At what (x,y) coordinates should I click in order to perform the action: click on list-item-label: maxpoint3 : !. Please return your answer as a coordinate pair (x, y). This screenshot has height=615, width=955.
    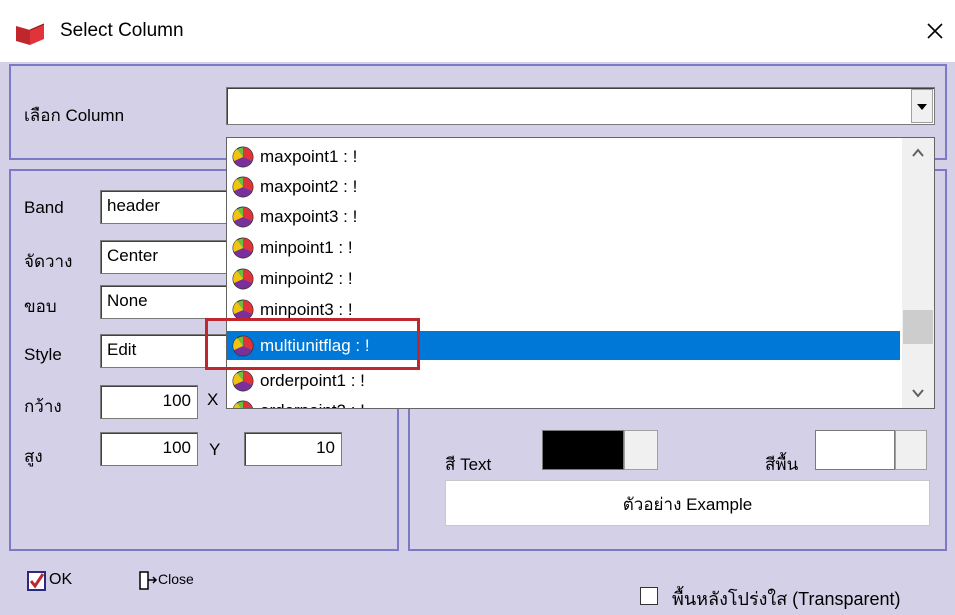
    Looking at the image, I should click on (309, 216).